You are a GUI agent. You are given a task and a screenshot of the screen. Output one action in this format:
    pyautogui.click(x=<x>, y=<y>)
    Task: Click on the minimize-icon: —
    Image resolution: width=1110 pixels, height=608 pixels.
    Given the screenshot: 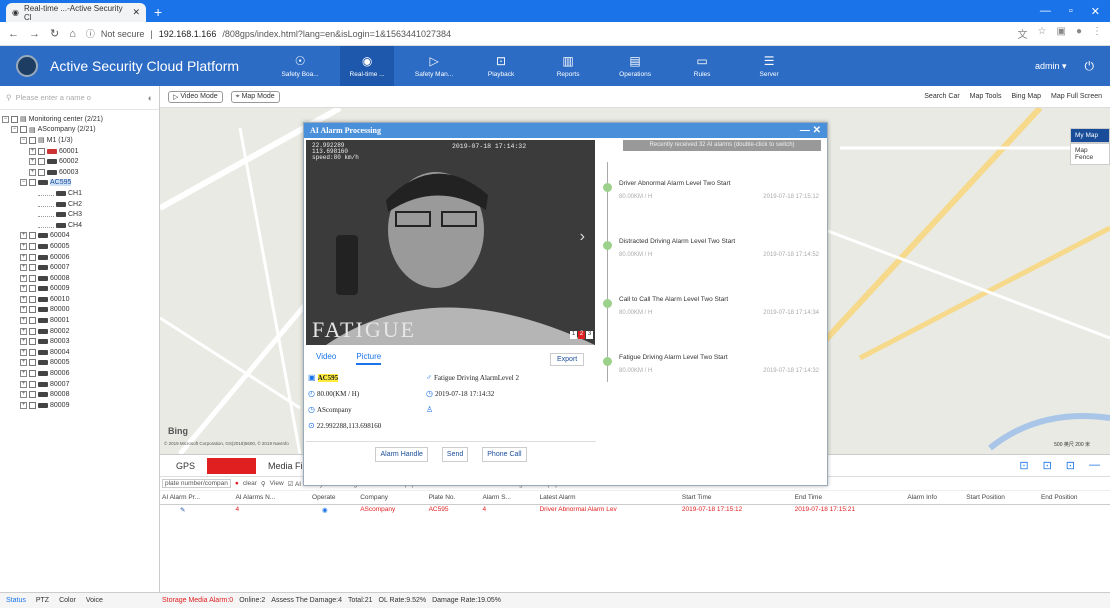 What is the action you would take?
    pyautogui.click(x=1045, y=11)
    